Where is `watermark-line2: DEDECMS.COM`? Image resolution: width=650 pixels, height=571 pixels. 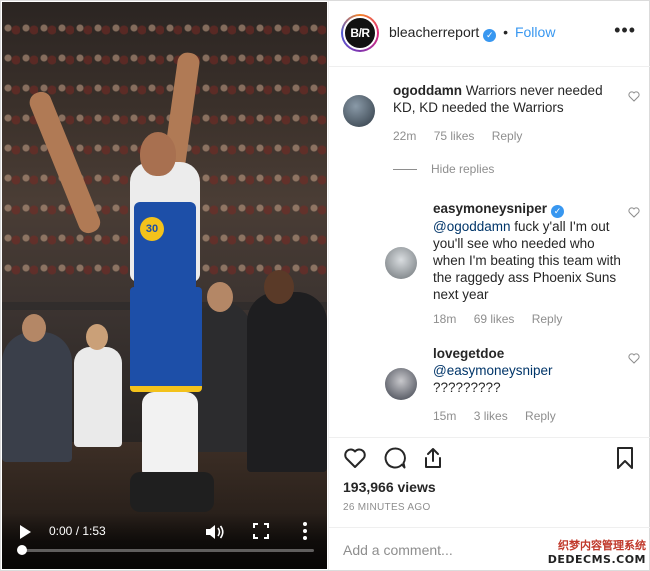 watermark-line2: DEDECMS.COM is located at coordinates (596, 559).